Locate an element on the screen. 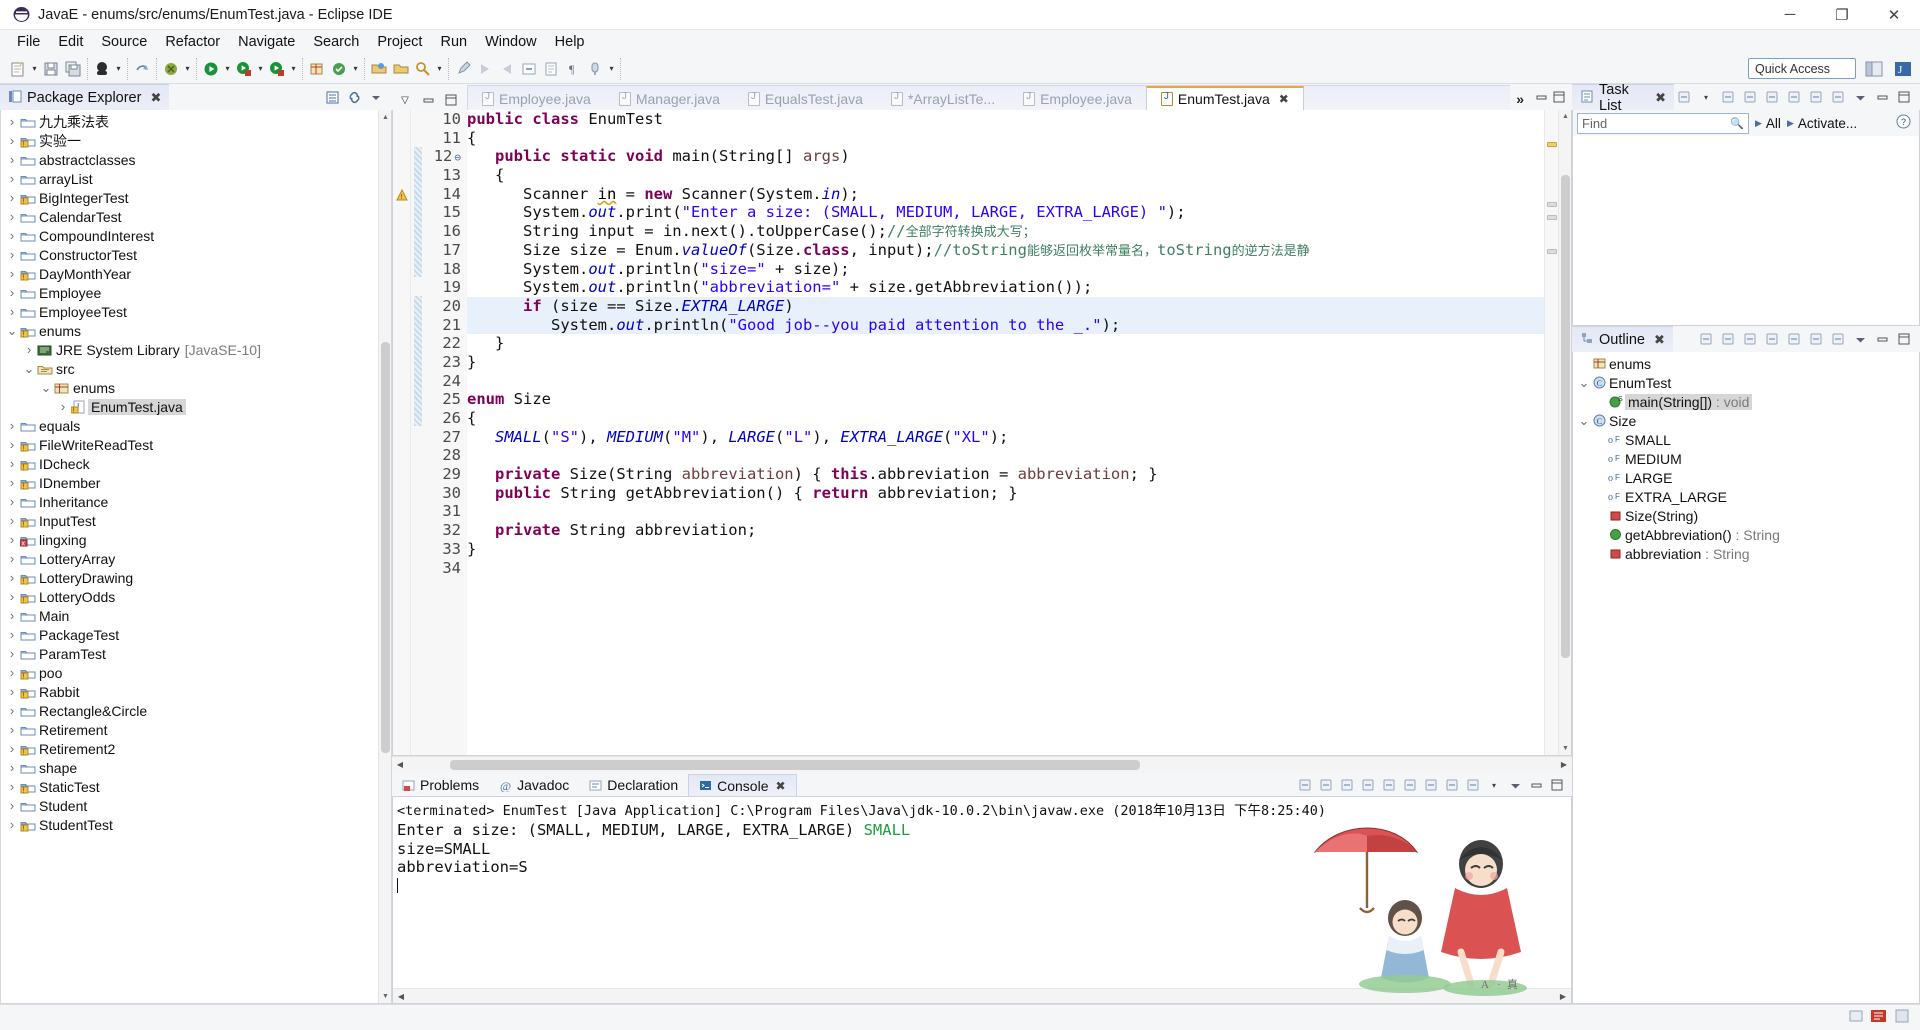  word-wrap-icon is located at coordinates (1410, 785).